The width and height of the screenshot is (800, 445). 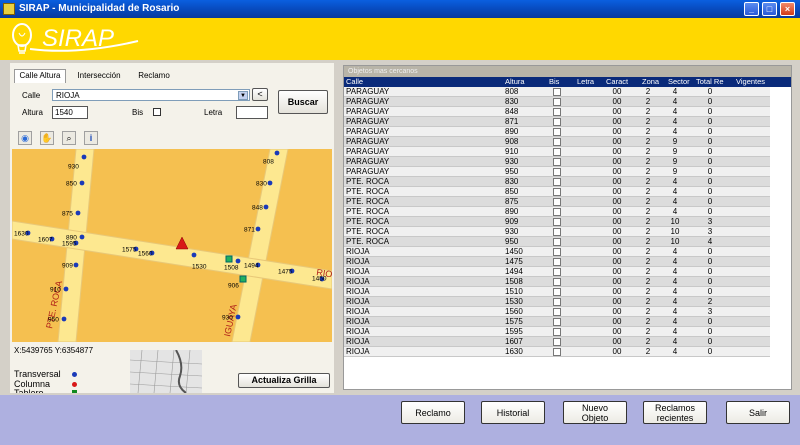 I want to click on table-row: RIOJA 1560 00 2 4 3, so click(x=557, y=312).